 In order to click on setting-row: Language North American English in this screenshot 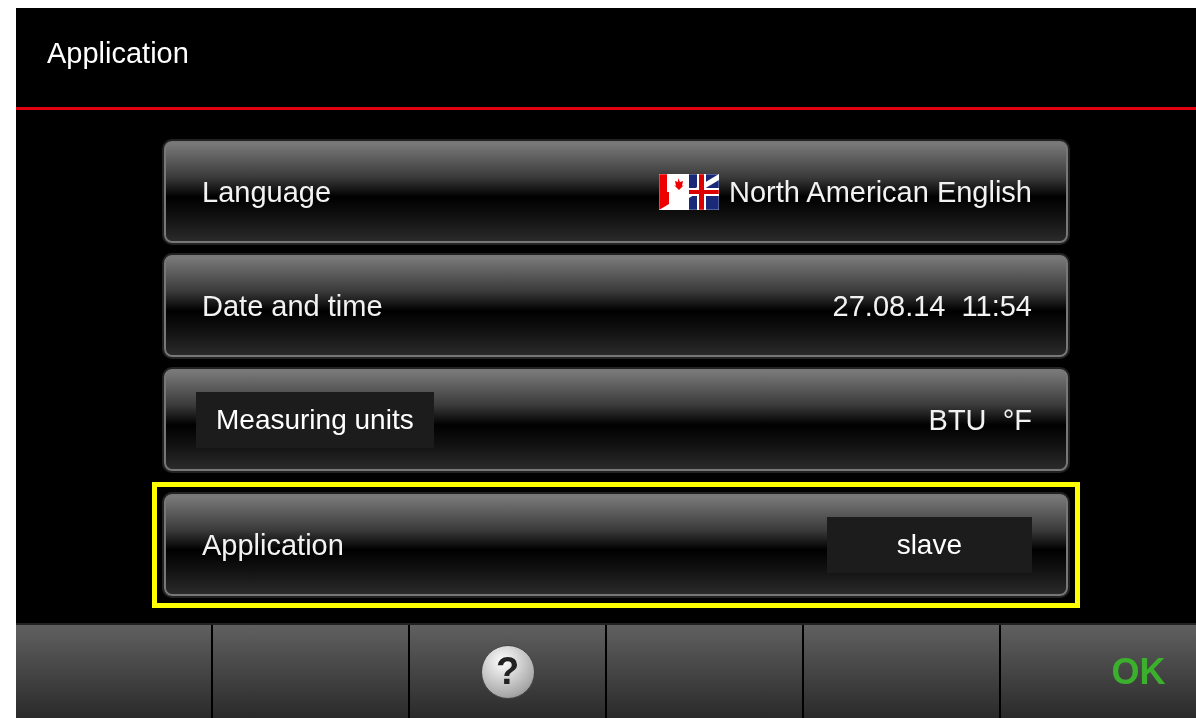, I will do `click(616, 192)`.